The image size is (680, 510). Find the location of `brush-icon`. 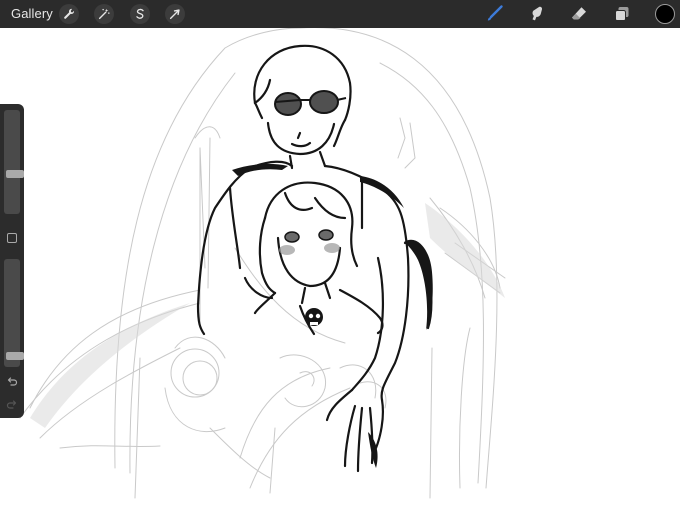

brush-icon is located at coordinates (495, 13).